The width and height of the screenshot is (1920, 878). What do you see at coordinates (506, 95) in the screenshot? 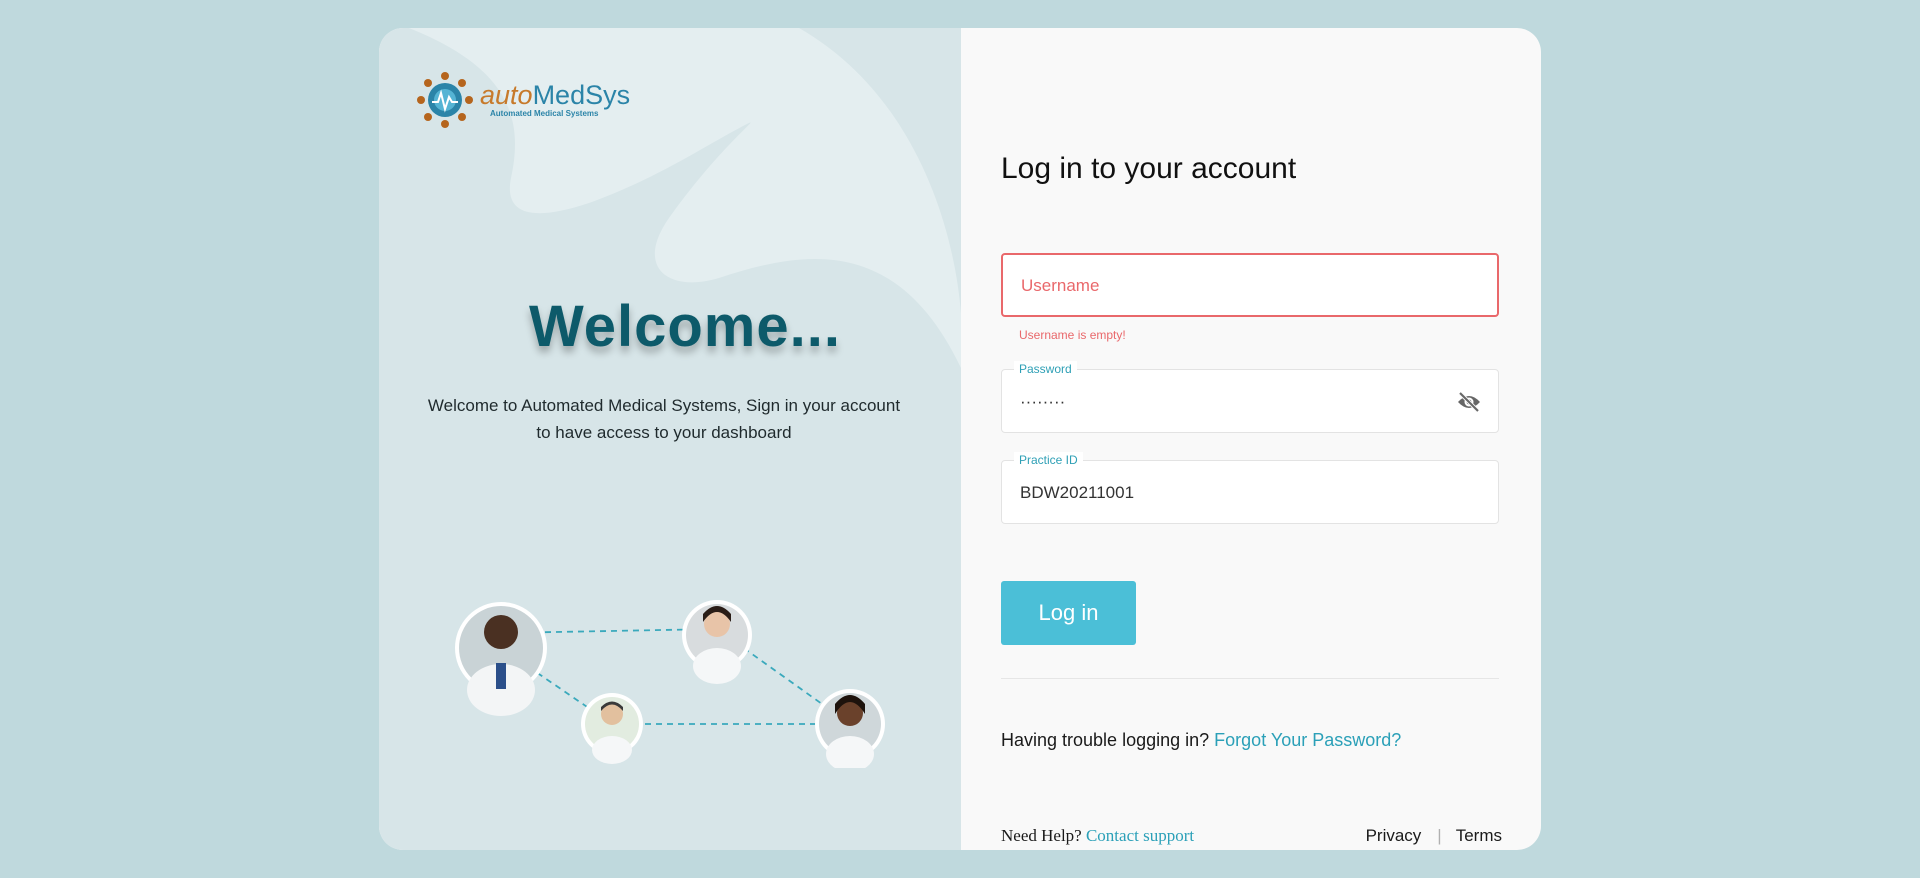
I see `logo-auto-text: auto` at bounding box center [506, 95].